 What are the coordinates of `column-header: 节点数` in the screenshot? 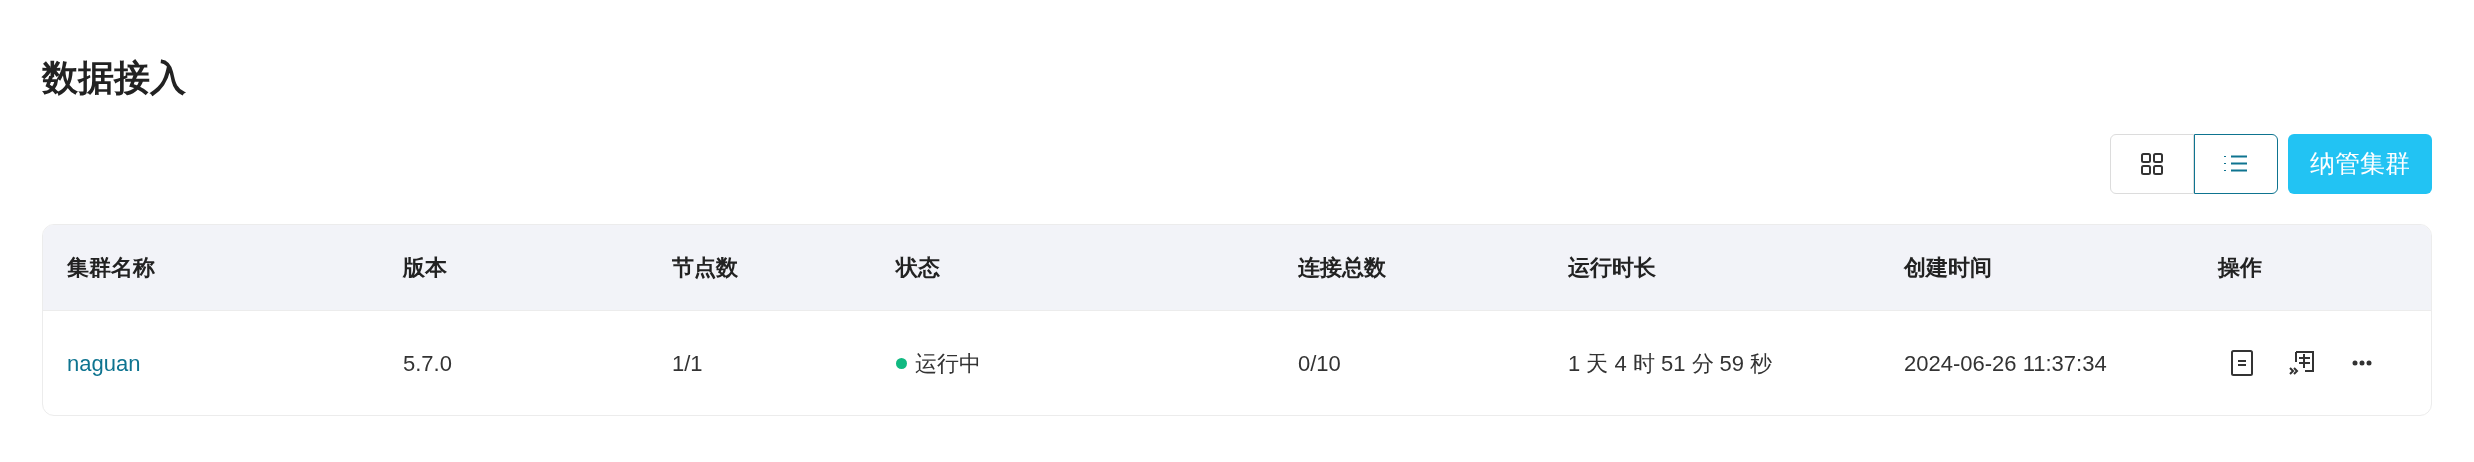 It's located at (705, 268).